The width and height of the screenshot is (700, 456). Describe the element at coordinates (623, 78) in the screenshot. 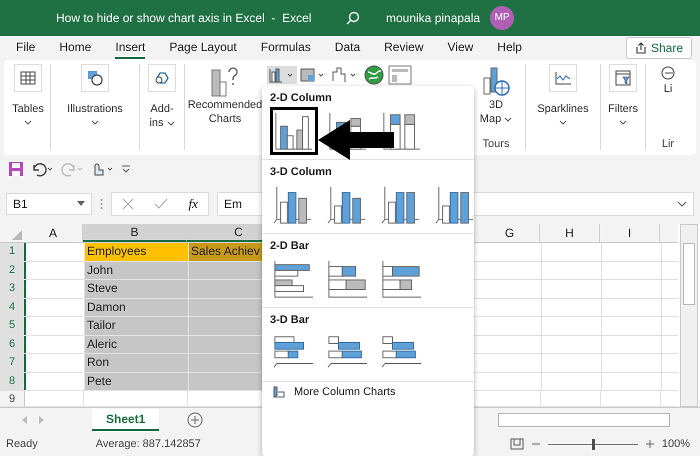

I see `slicer-icon` at that location.